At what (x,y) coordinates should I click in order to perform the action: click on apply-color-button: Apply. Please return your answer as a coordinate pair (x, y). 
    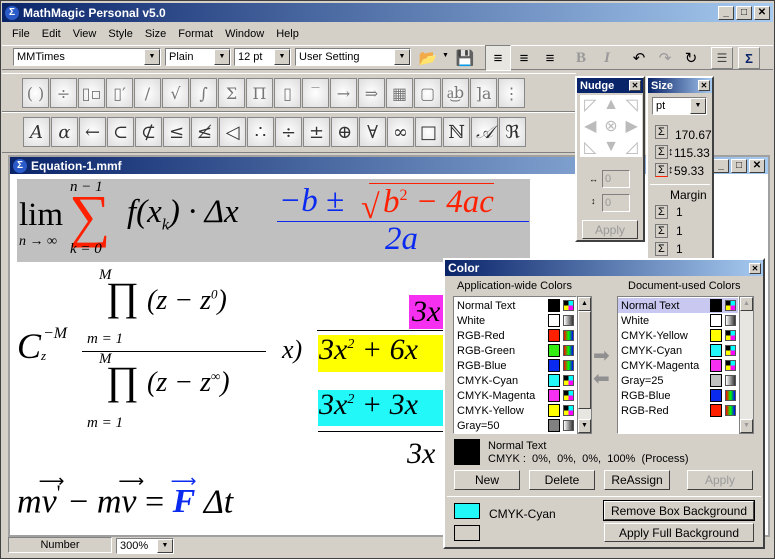
    Looking at the image, I should click on (720, 480).